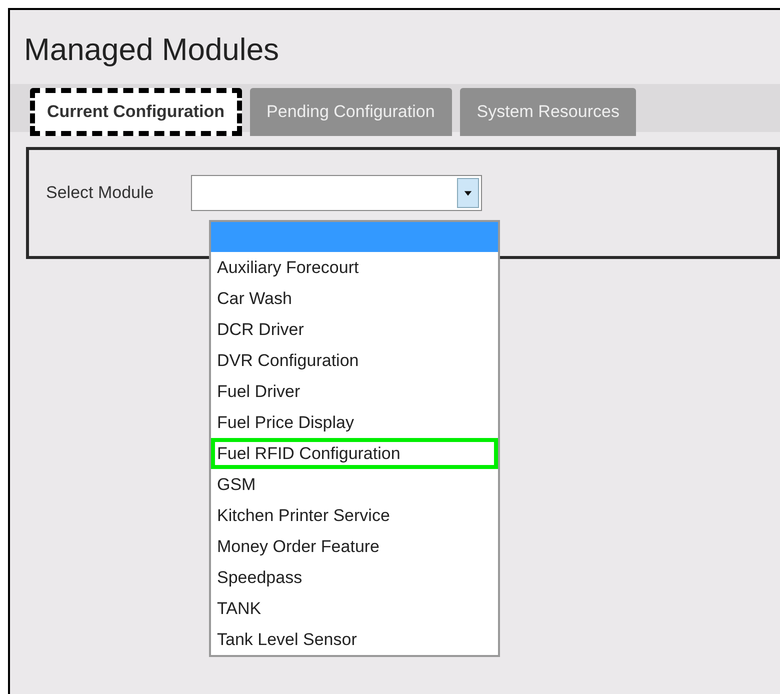 This screenshot has height=694, width=780. I want to click on module-dropdown, so click(336, 193).